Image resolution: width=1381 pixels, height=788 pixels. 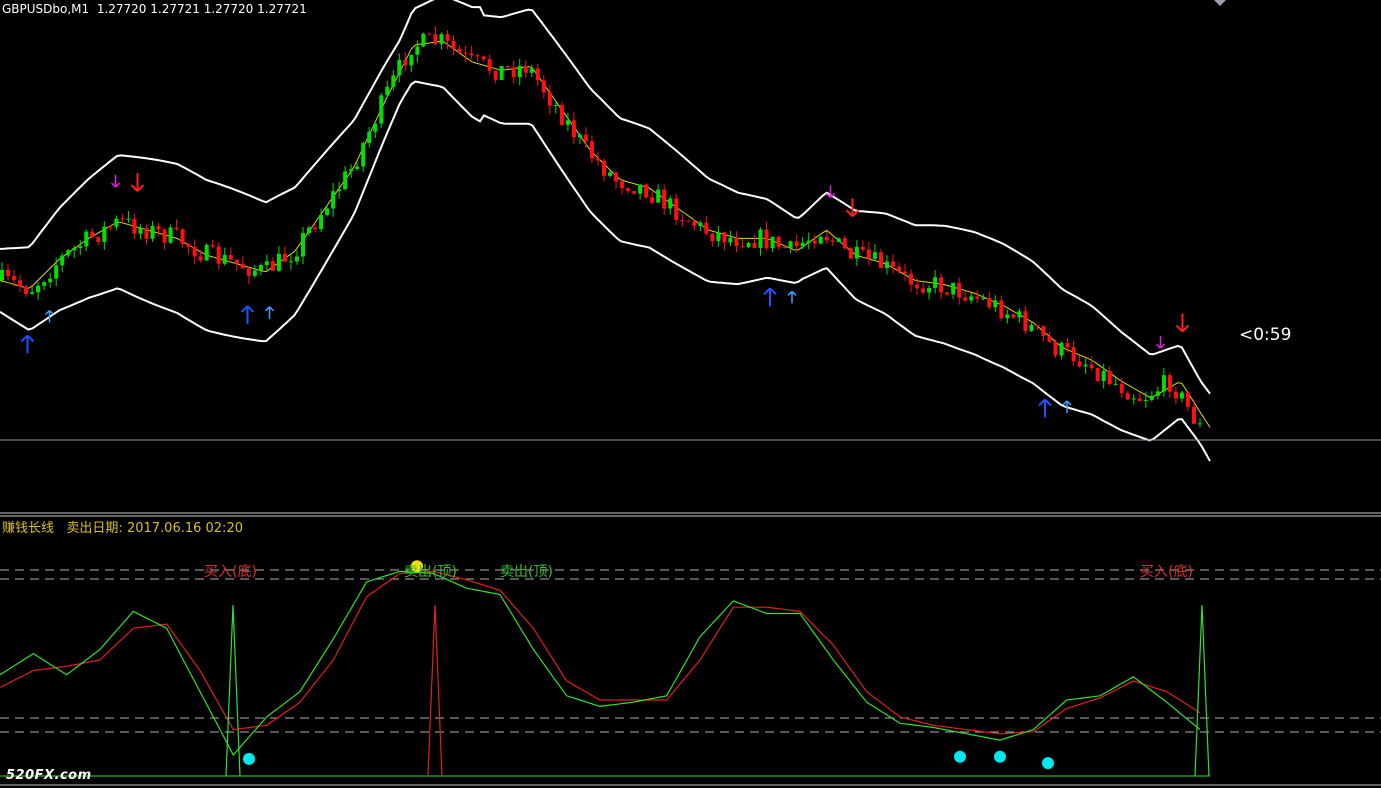 What do you see at coordinates (49, 775) in the screenshot?
I see `watermark: 520FX.com` at bounding box center [49, 775].